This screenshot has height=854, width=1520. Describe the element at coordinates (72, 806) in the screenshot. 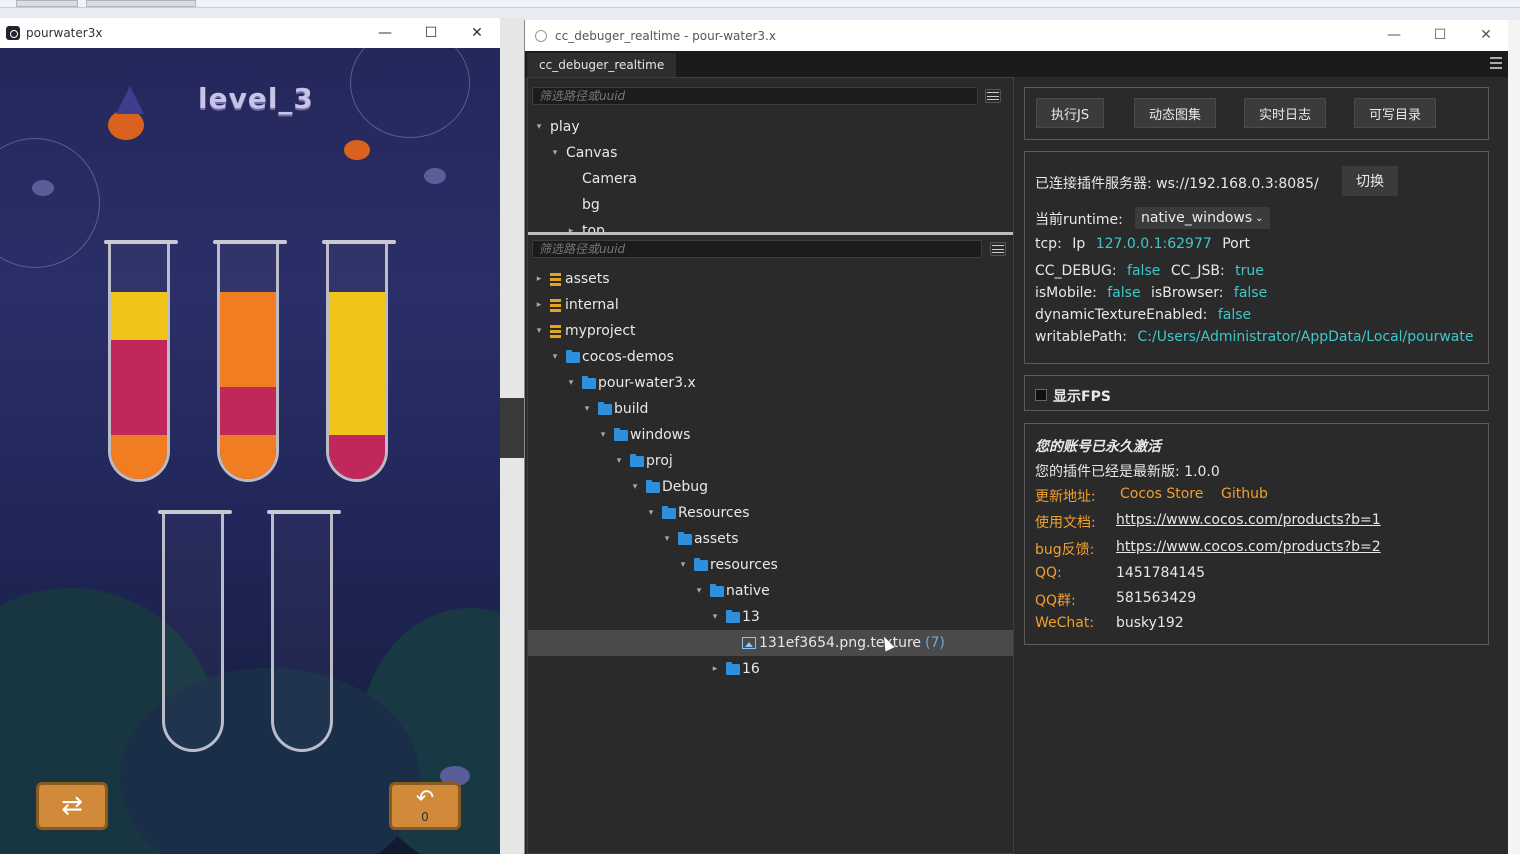

I see `restart-button: ⇄` at that location.